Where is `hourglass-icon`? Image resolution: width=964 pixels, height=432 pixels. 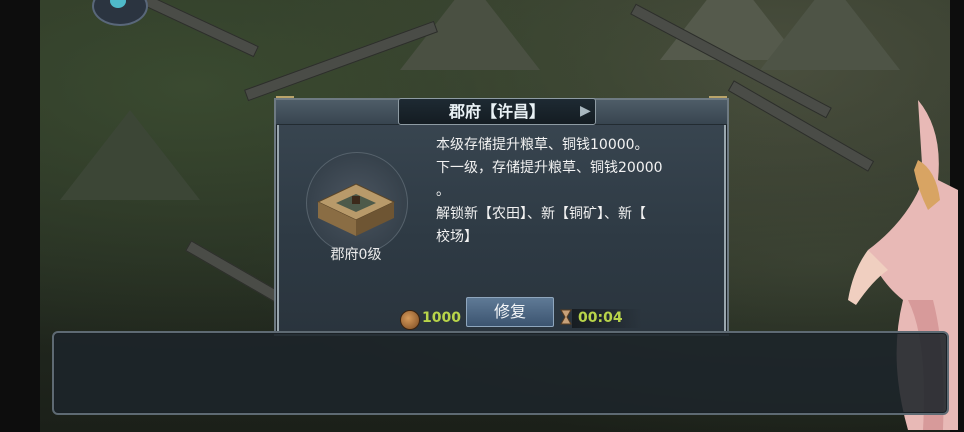
hourglass-icon is located at coordinates (566, 317).